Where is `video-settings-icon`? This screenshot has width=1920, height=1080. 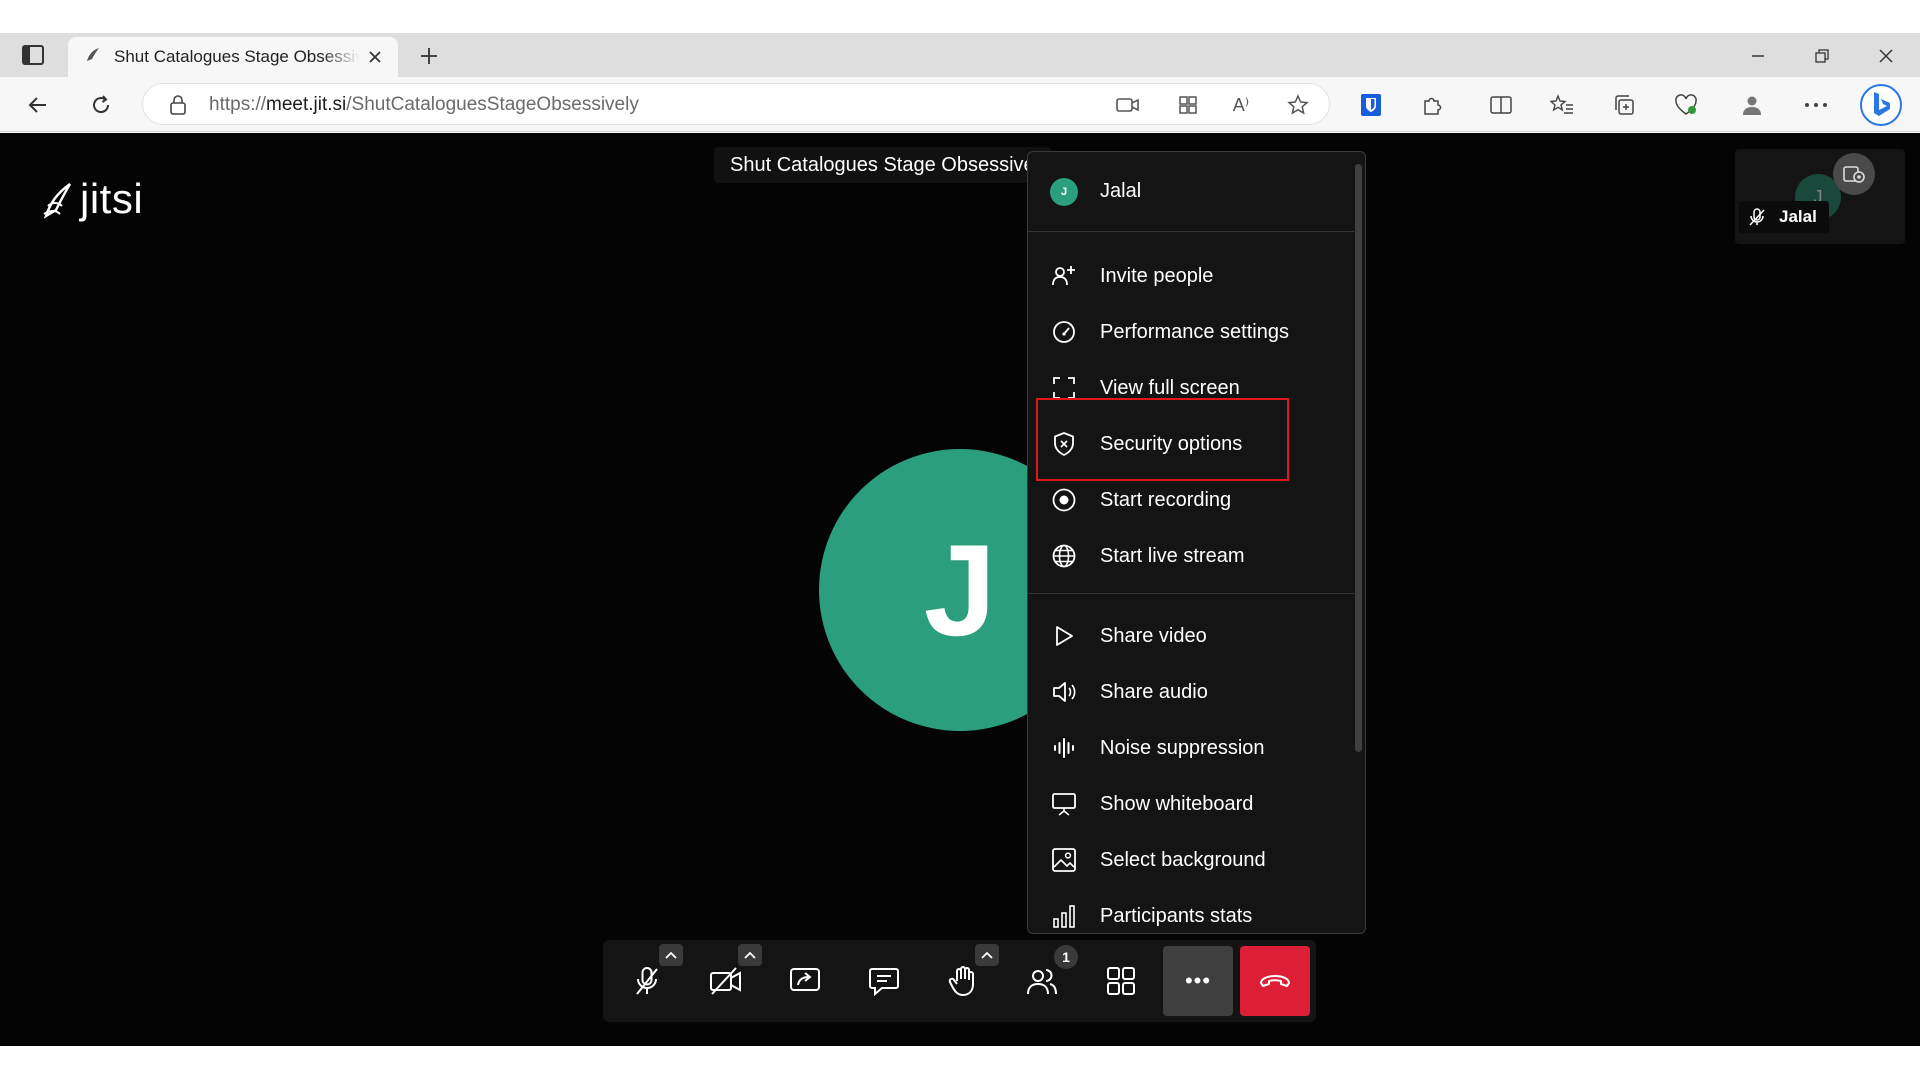 video-settings-icon is located at coordinates (1854, 174).